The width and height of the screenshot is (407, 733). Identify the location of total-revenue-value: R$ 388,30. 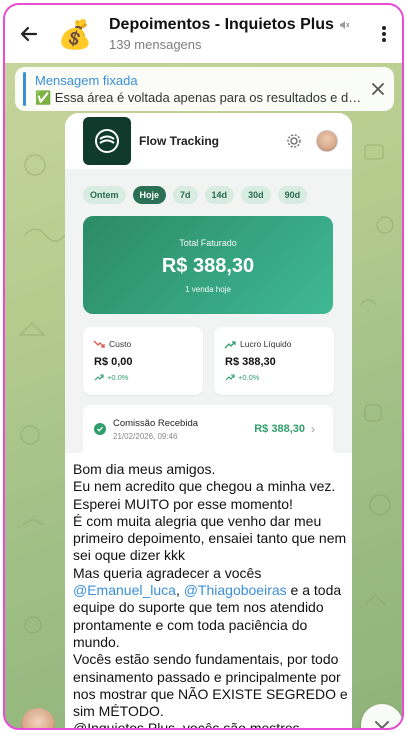
(208, 266).